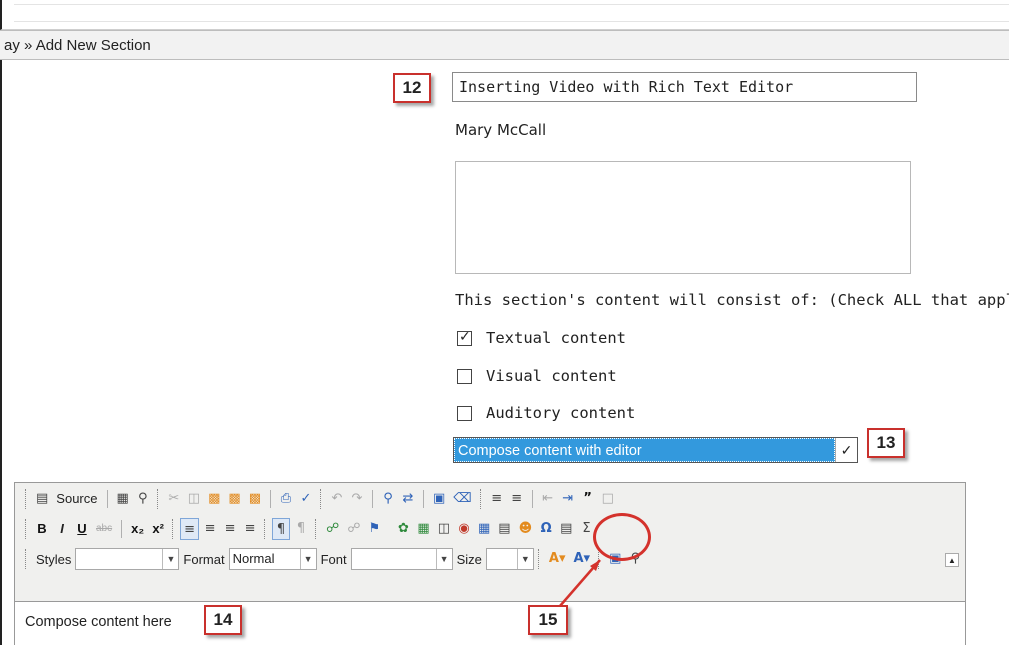  I want to click on source-icon: ▤, so click(42, 499).